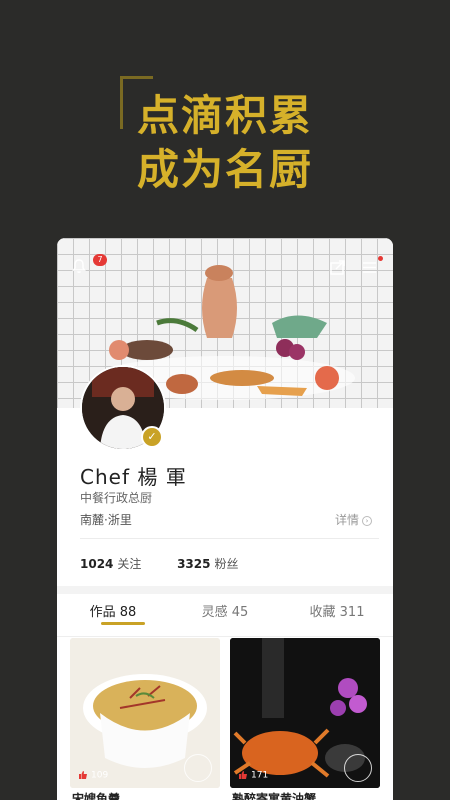 The width and height of the screenshot is (450, 800). What do you see at coordinates (337, 615) in the screenshot?
I see `tab-favorites: 收藏 311` at bounding box center [337, 615].